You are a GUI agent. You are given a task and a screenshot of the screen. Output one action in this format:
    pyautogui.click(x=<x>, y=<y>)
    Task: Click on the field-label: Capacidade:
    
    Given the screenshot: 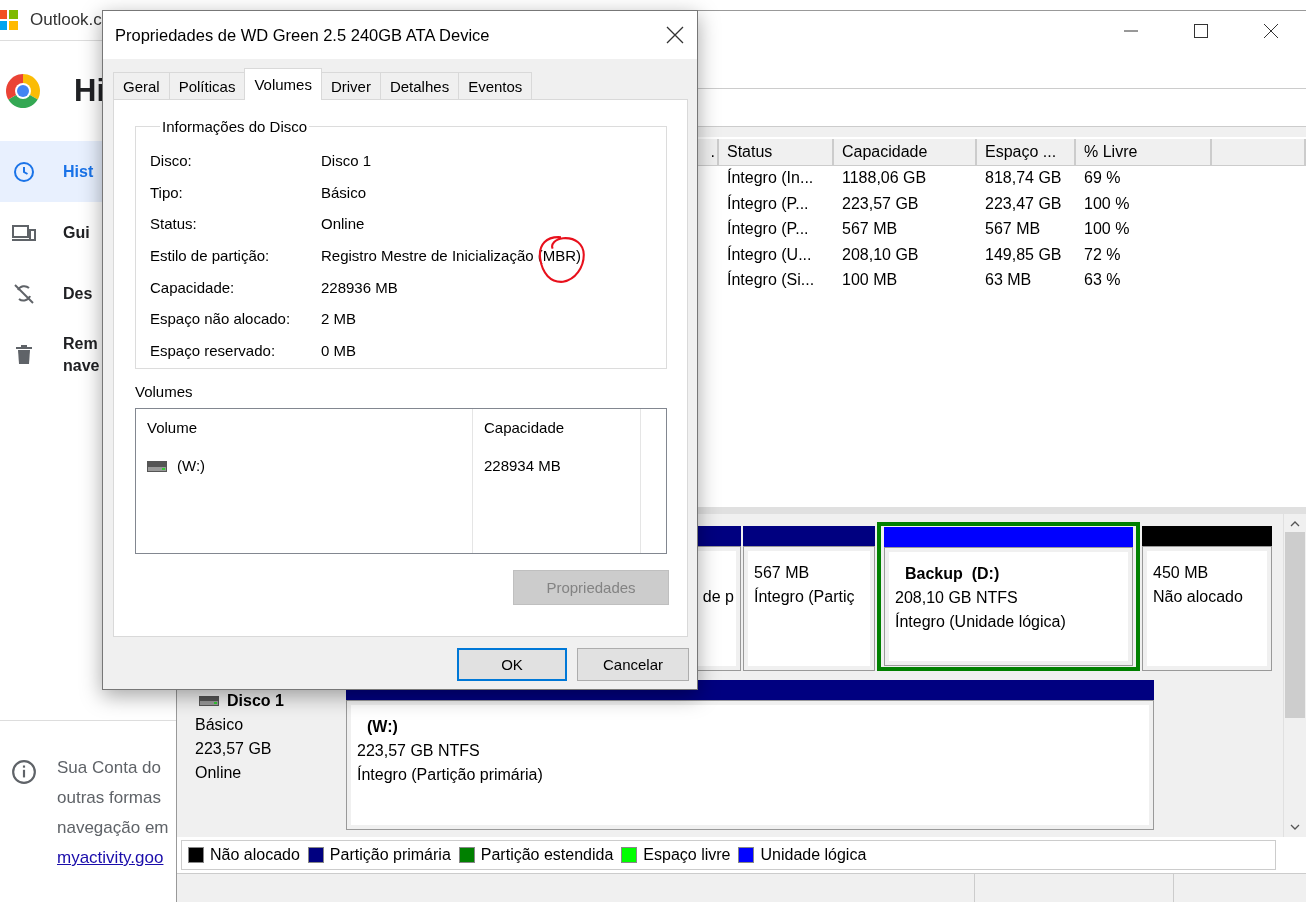 What is the action you would take?
    pyautogui.click(x=193, y=287)
    